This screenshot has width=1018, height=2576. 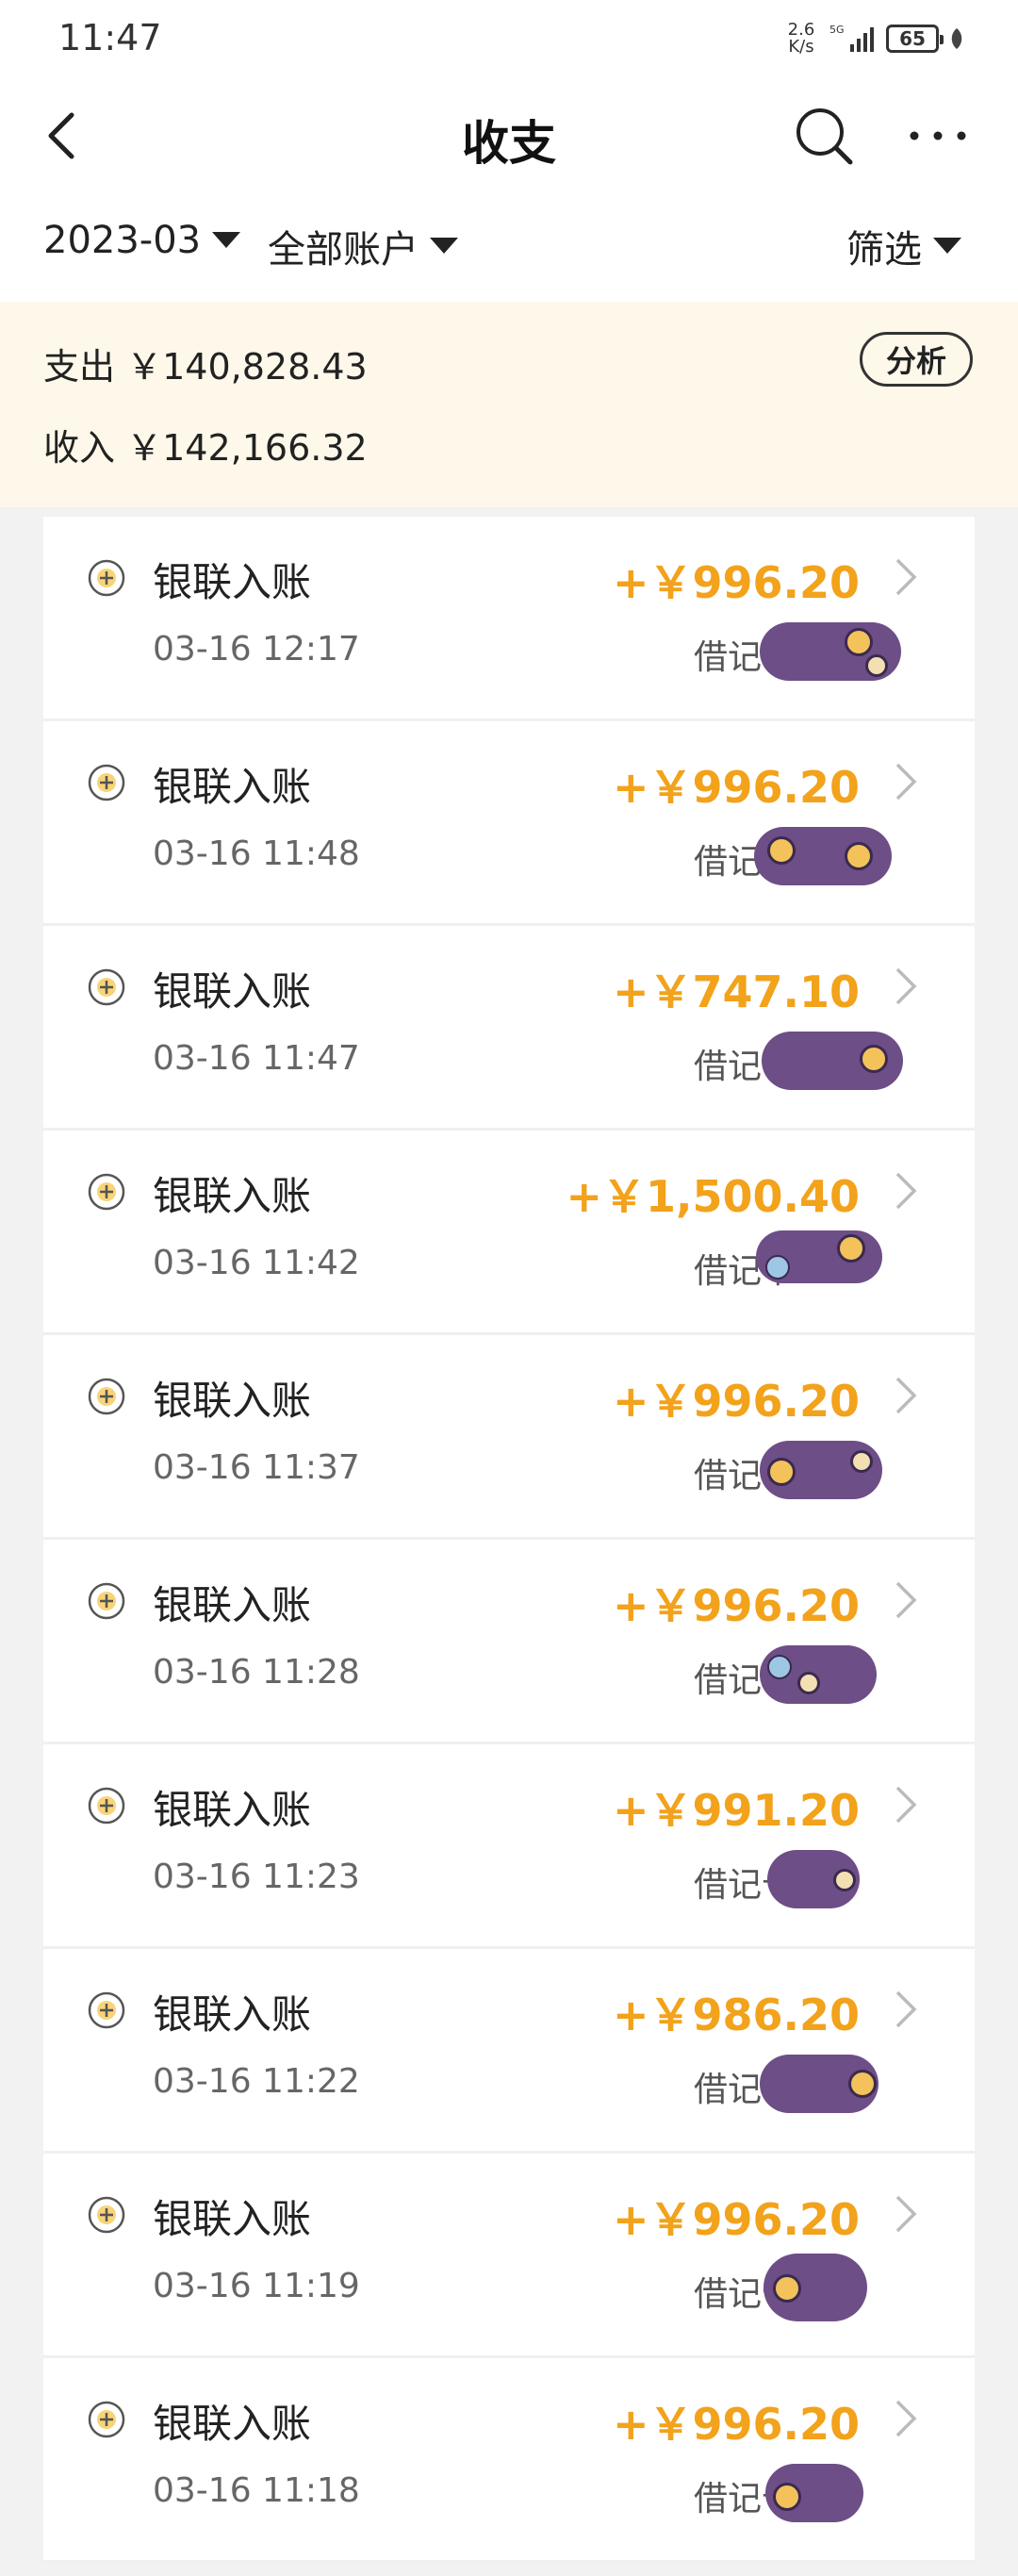 I want to click on screening-filter: 筛选, so click(x=903, y=246).